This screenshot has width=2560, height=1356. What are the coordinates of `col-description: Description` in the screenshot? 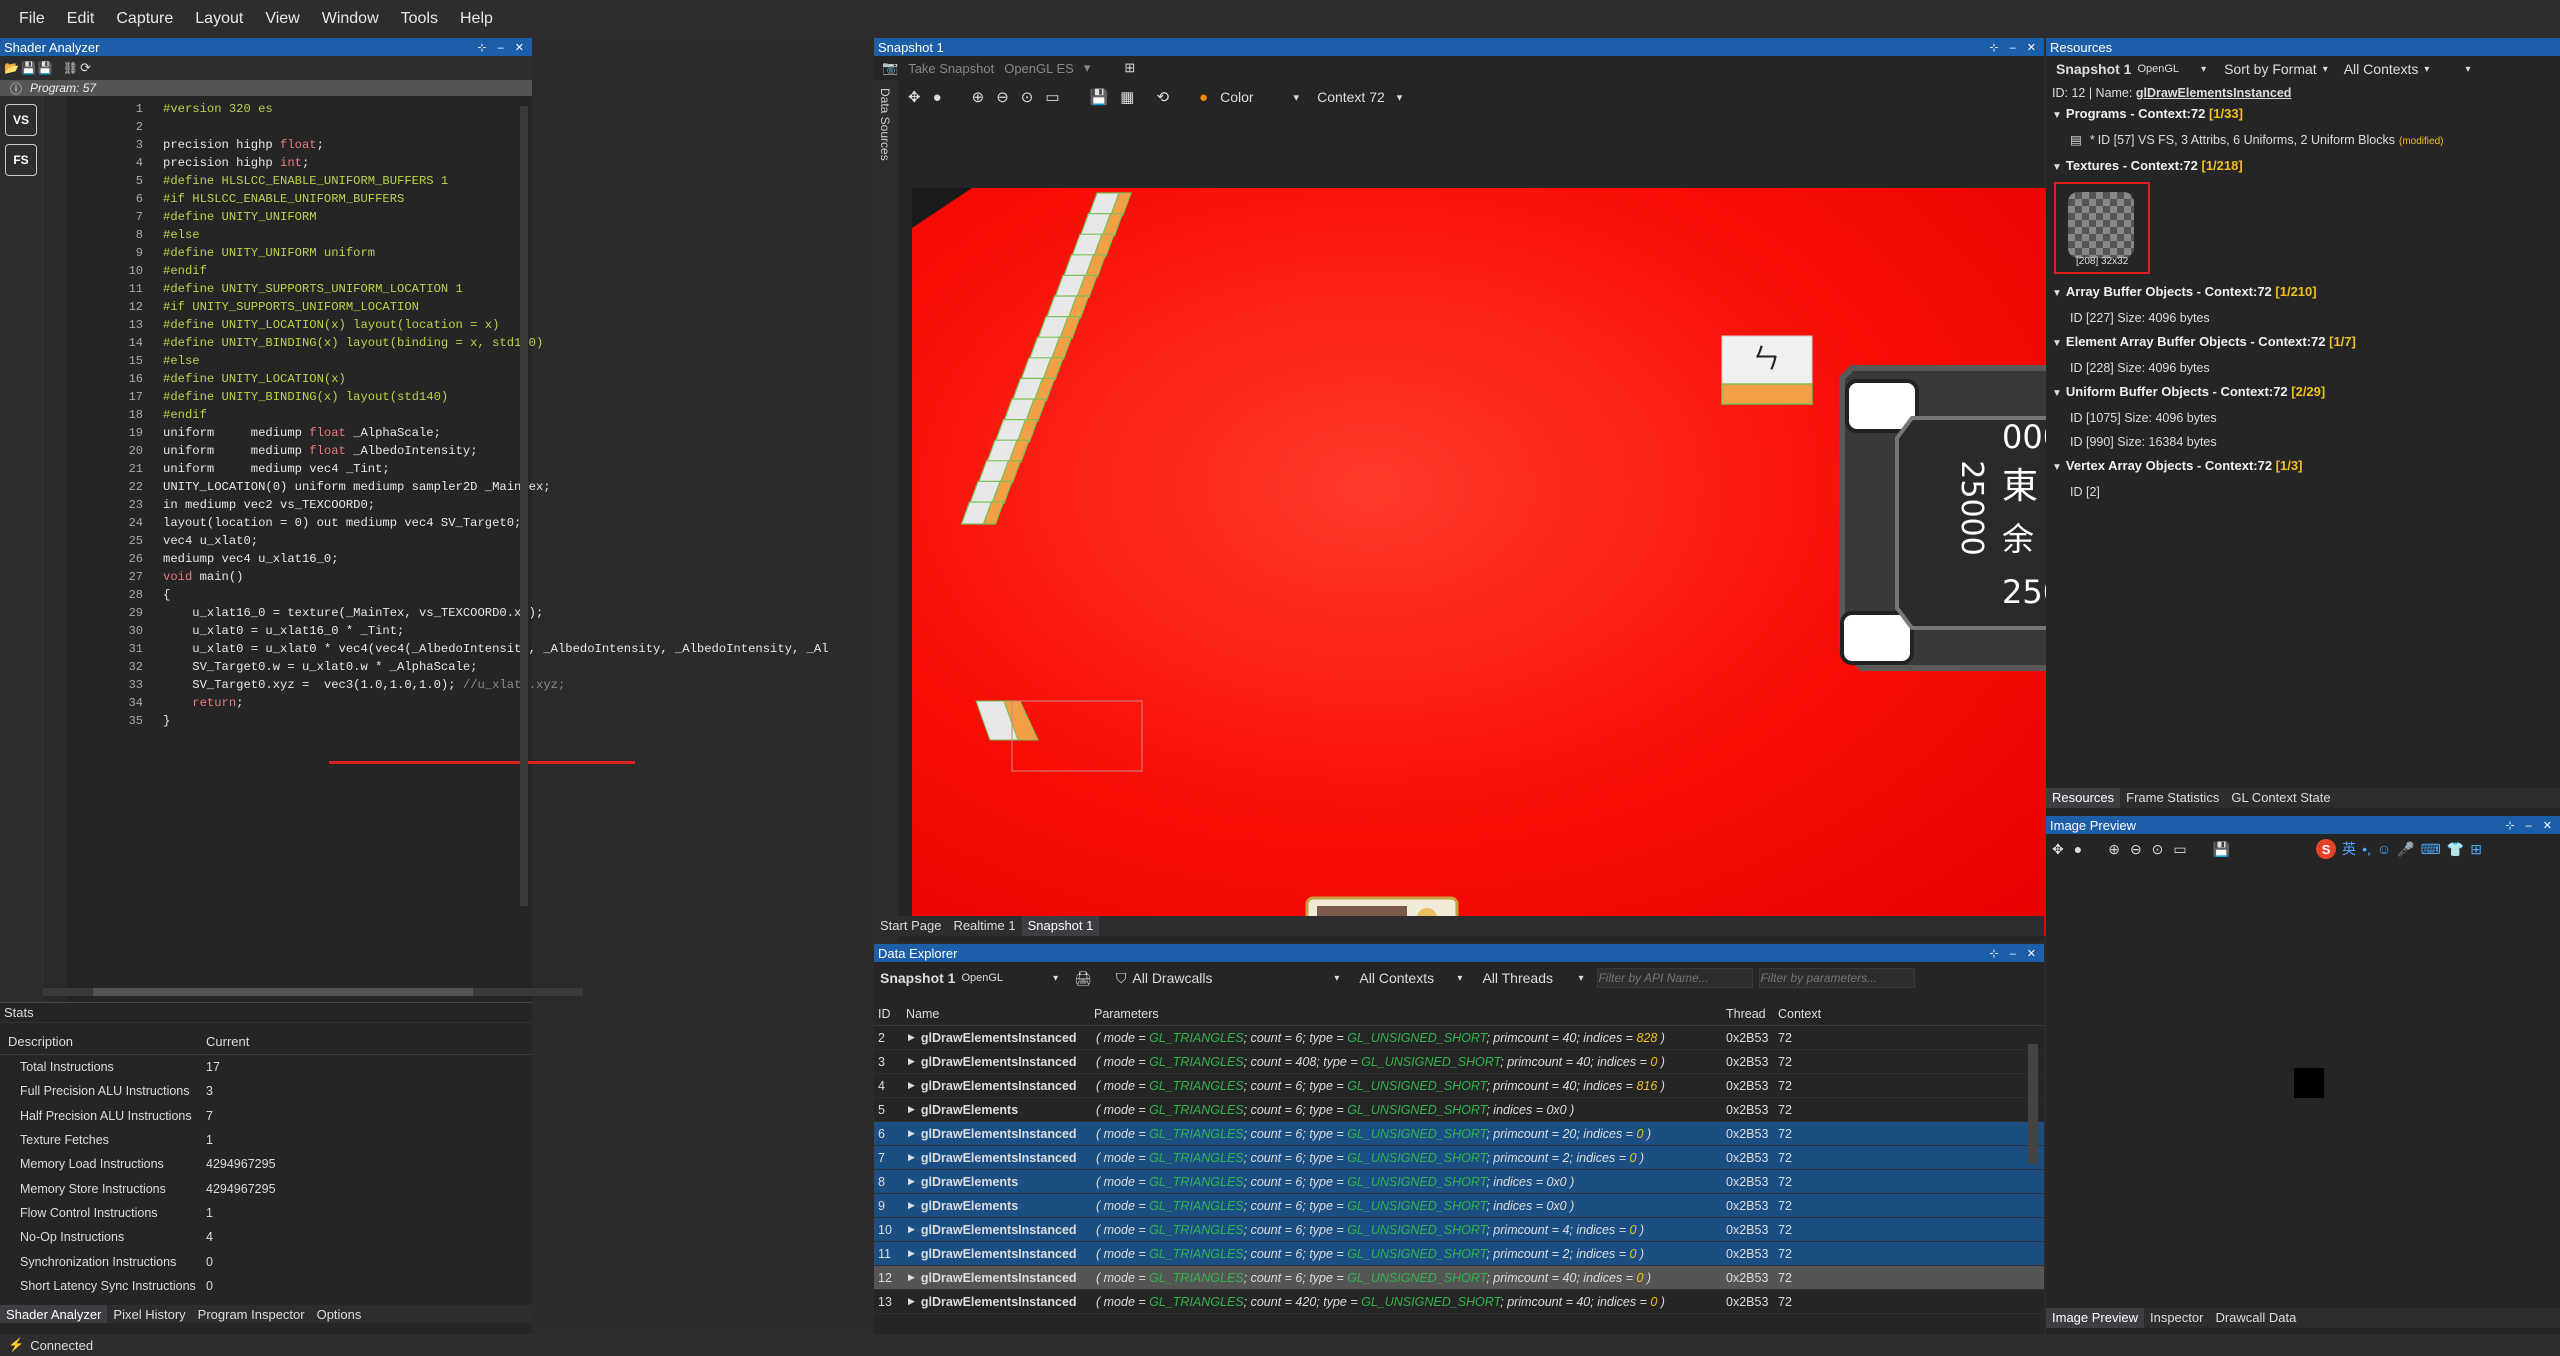 It's located at (103, 1041).